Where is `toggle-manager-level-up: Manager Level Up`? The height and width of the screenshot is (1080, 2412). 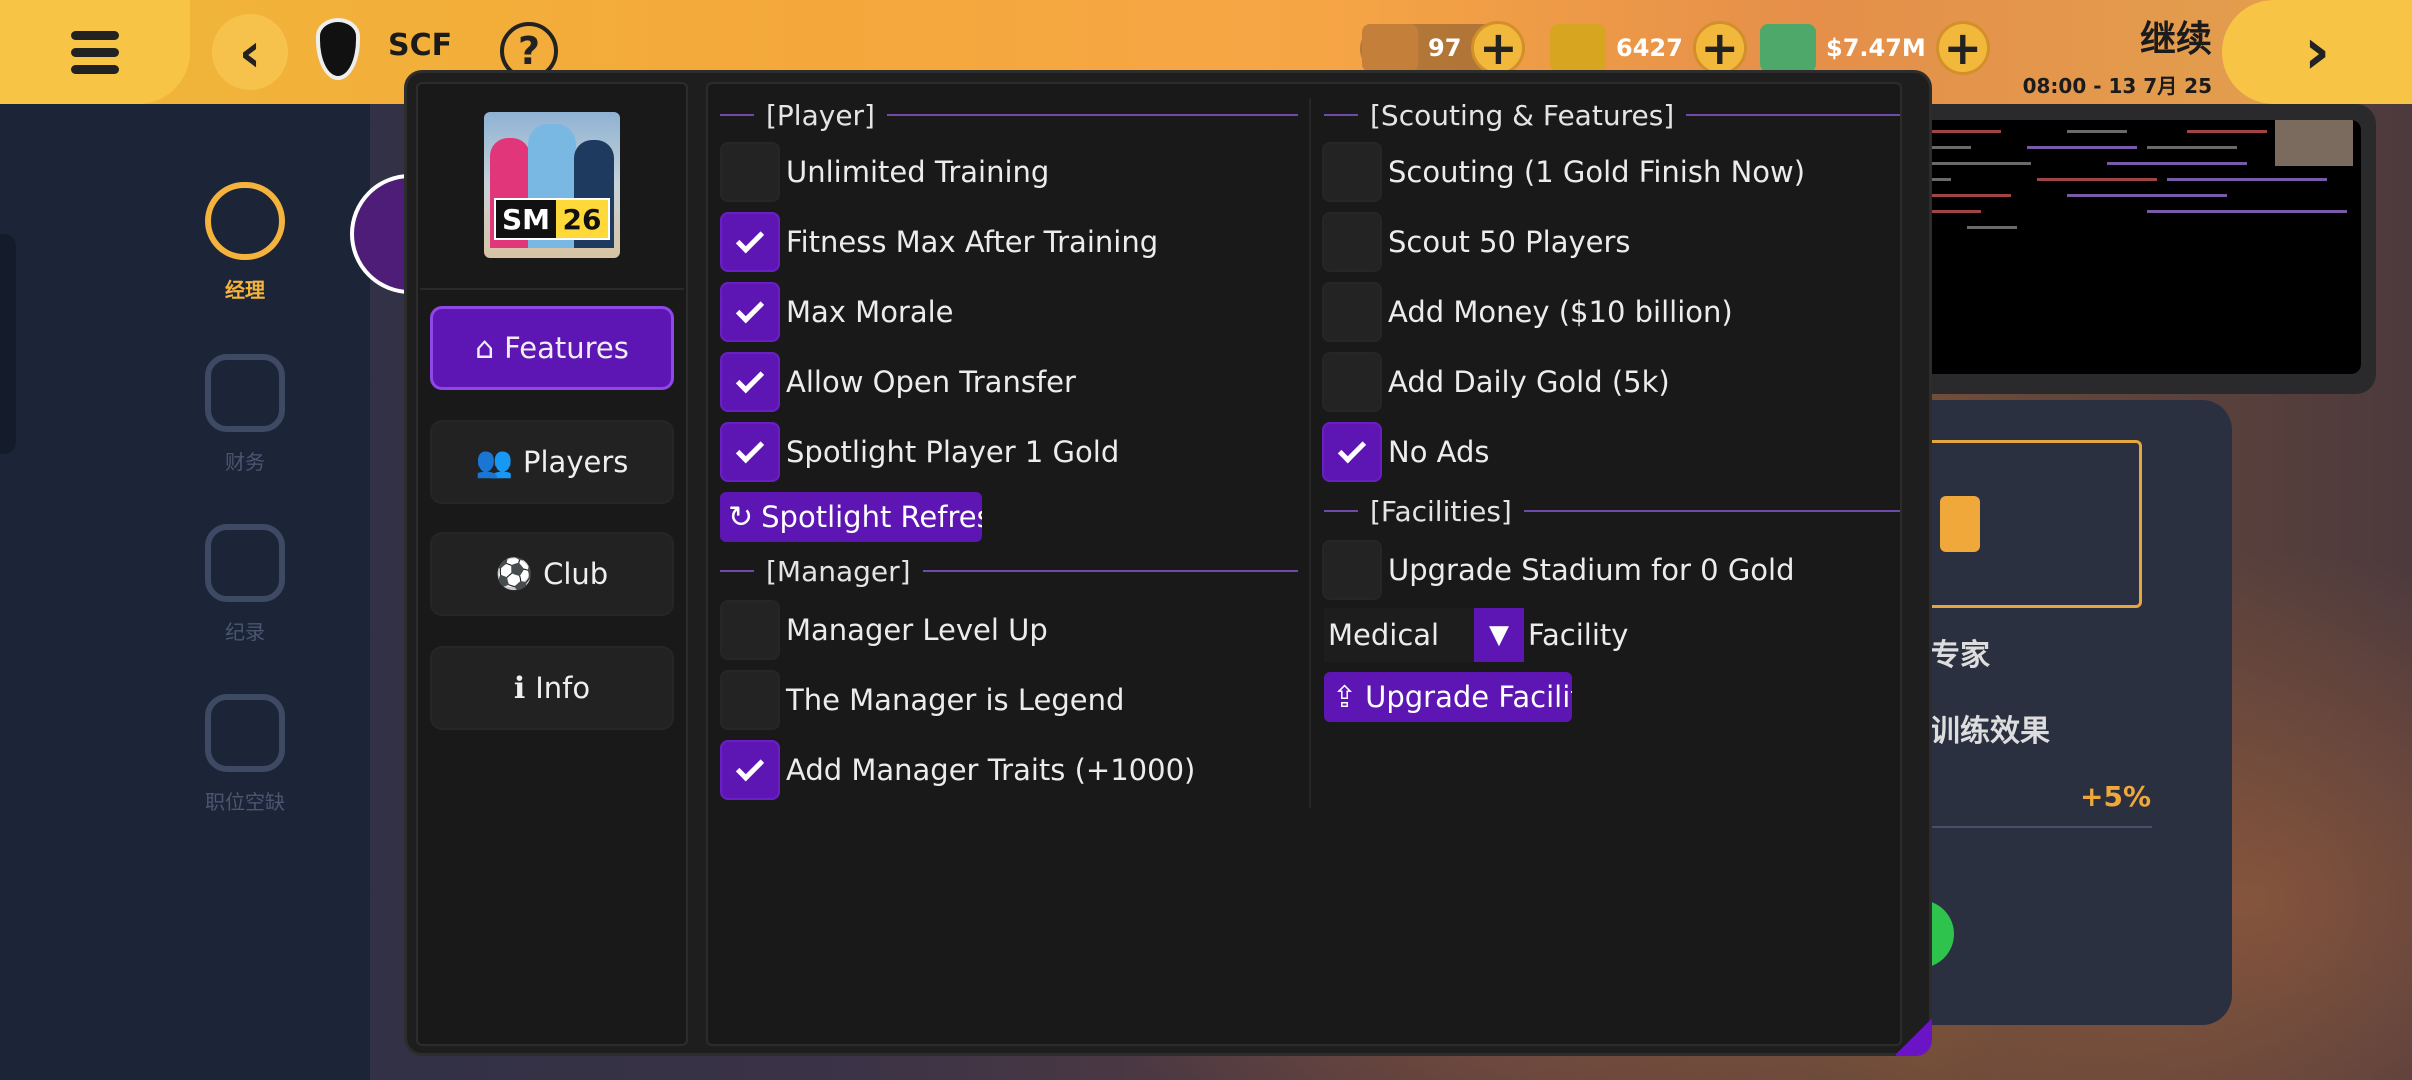 toggle-manager-level-up: Manager Level Up is located at coordinates (884, 630).